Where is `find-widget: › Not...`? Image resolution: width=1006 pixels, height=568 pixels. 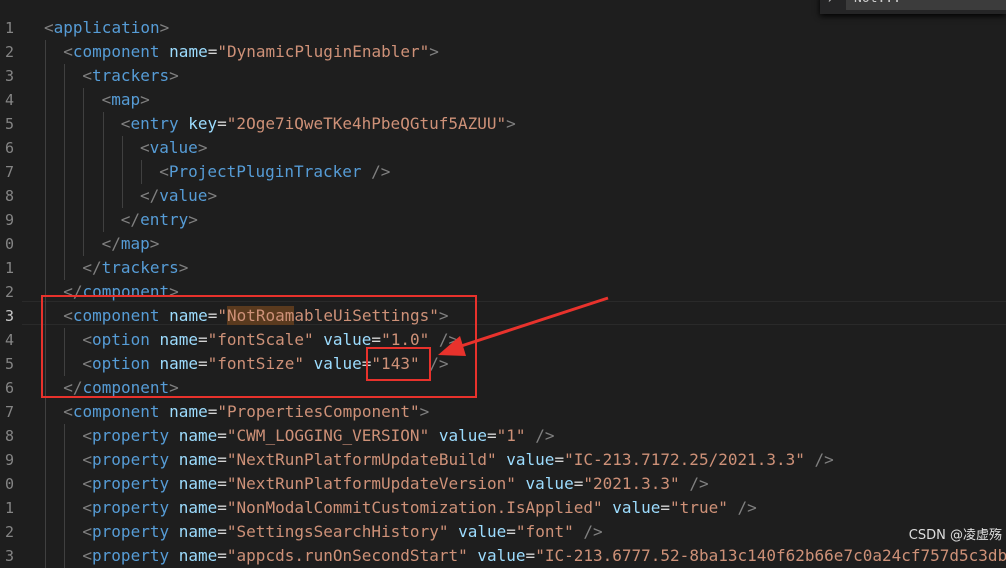
find-widget: › Not... is located at coordinates (913, 7).